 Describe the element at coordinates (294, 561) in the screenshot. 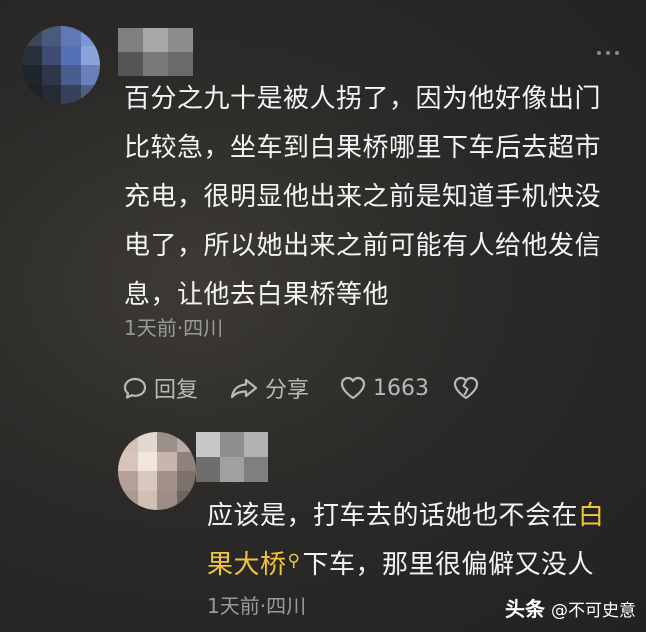

I see `search-icon: ⚲` at that location.